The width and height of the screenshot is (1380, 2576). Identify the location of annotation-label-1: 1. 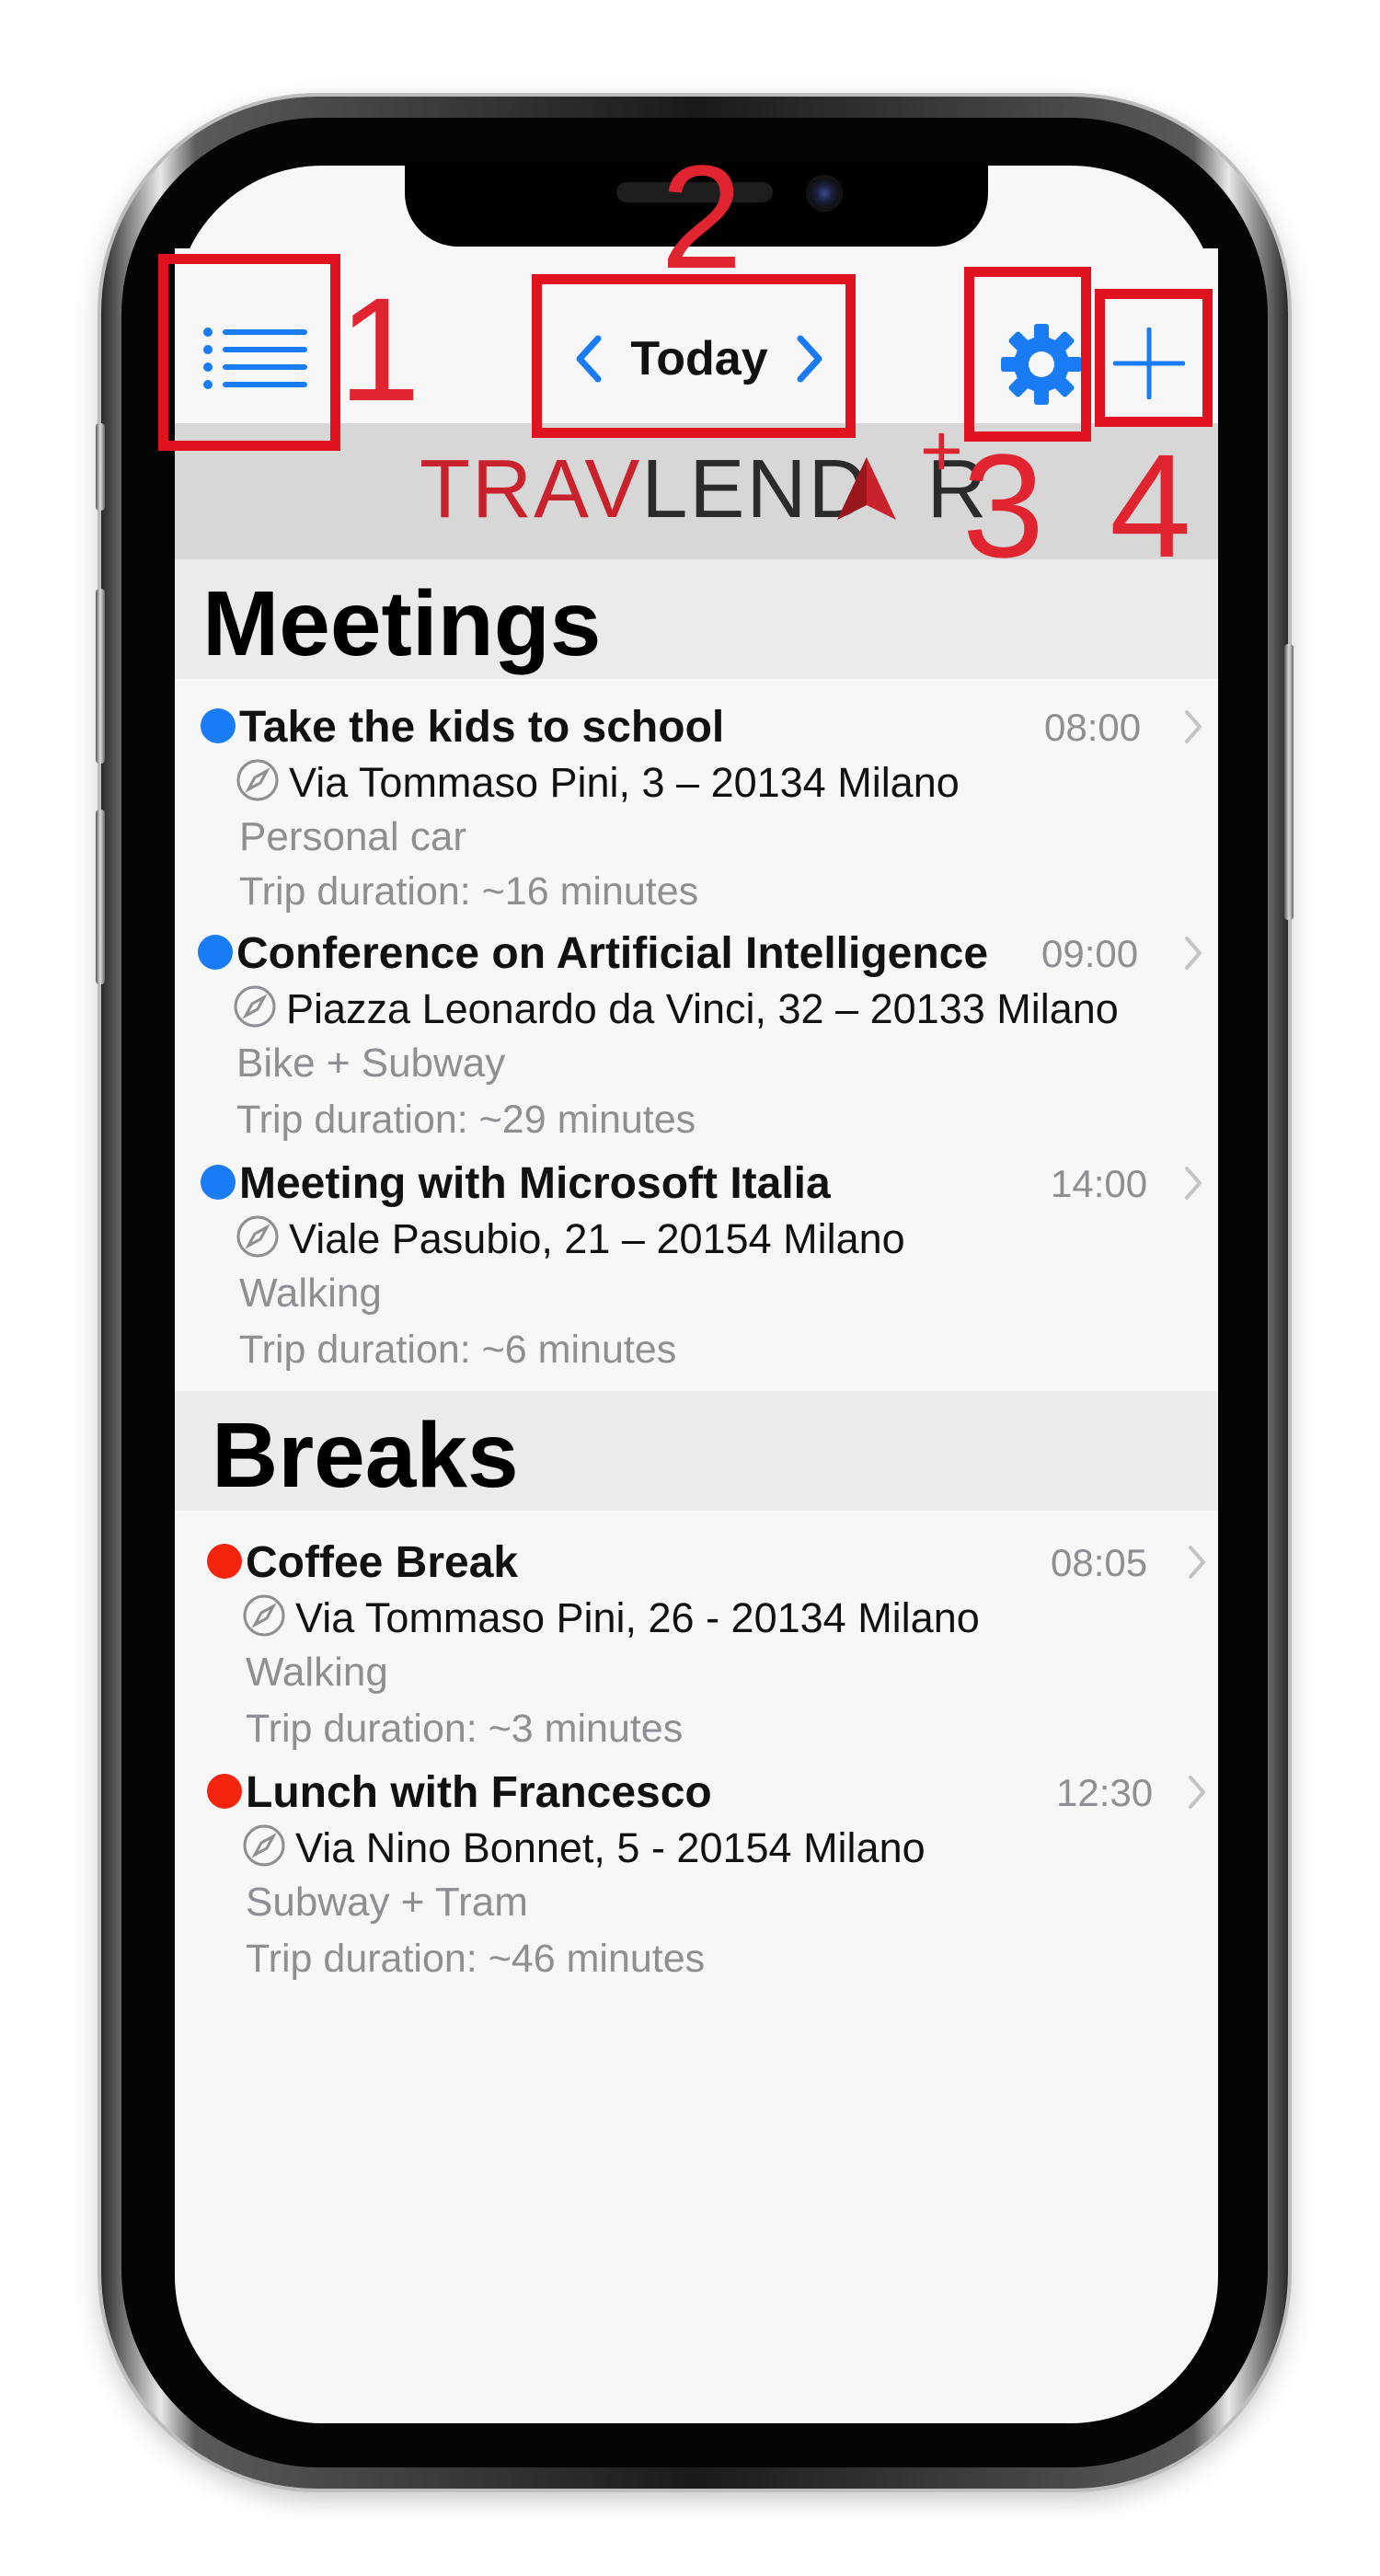
(379, 349).